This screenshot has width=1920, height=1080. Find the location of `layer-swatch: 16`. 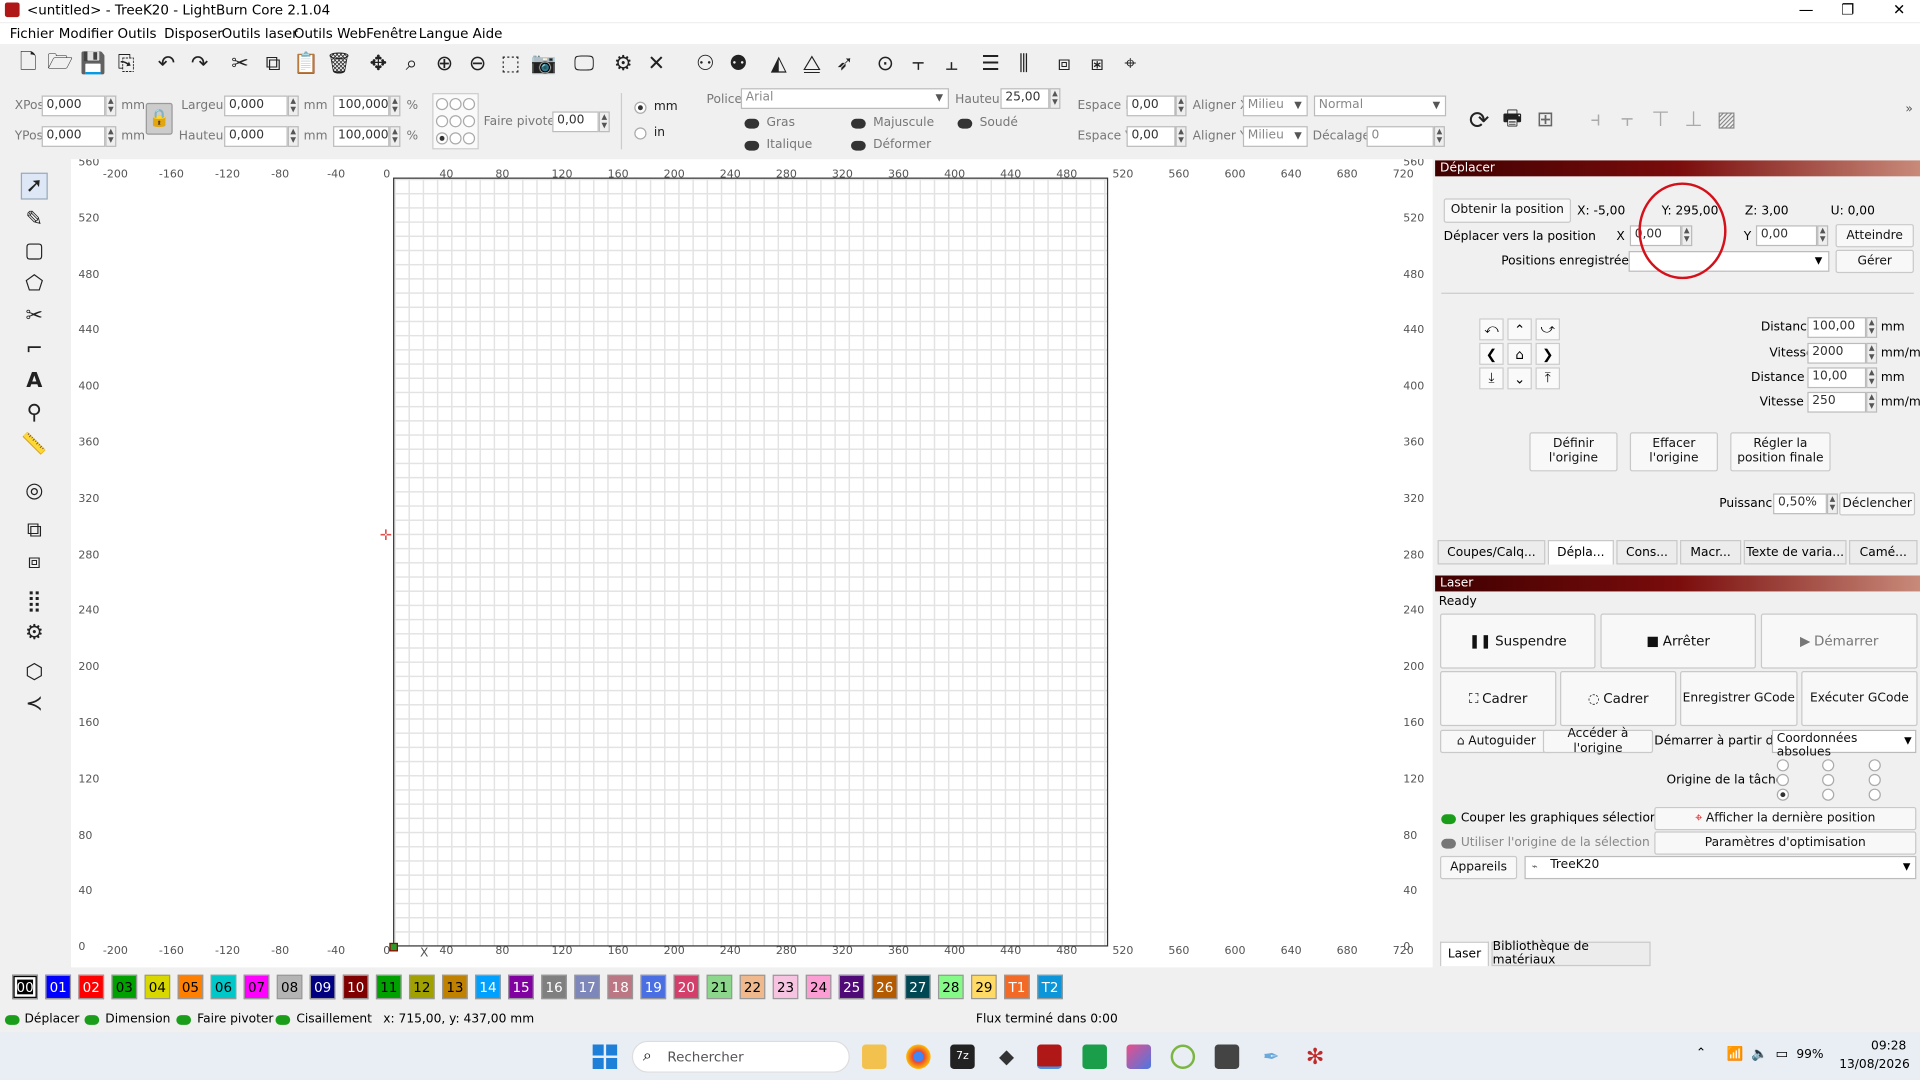

layer-swatch: 16 is located at coordinates (554, 987).